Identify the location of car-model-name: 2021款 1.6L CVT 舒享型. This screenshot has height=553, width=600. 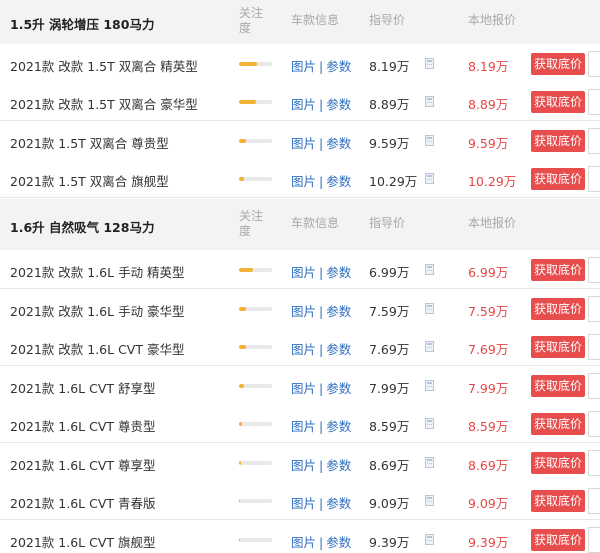
(83, 387).